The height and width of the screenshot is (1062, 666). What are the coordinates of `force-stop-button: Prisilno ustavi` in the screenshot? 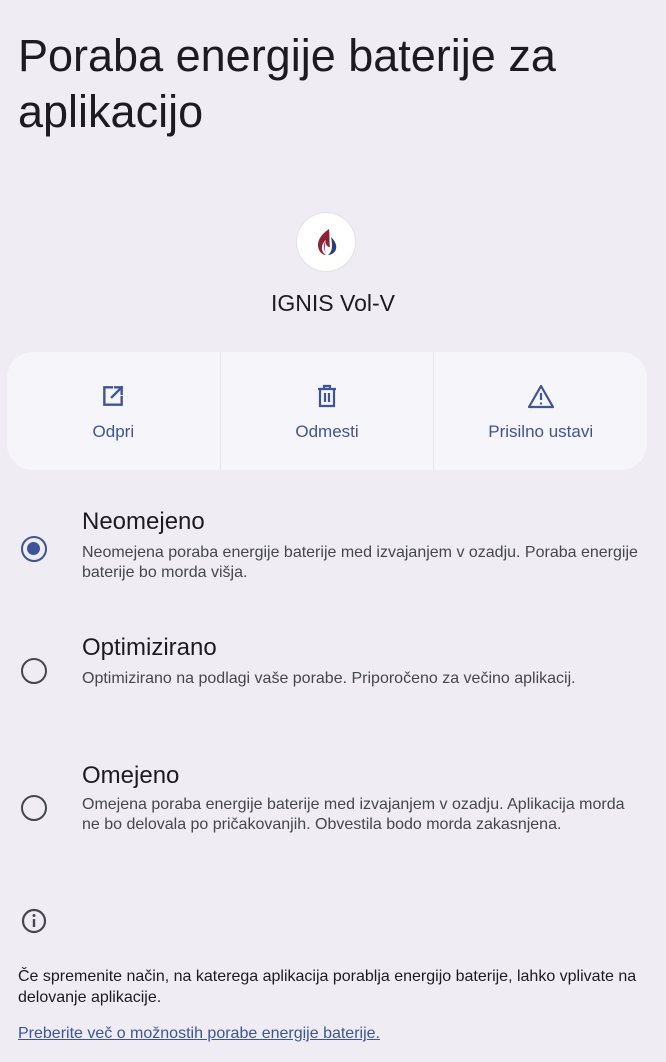 It's located at (540, 411).